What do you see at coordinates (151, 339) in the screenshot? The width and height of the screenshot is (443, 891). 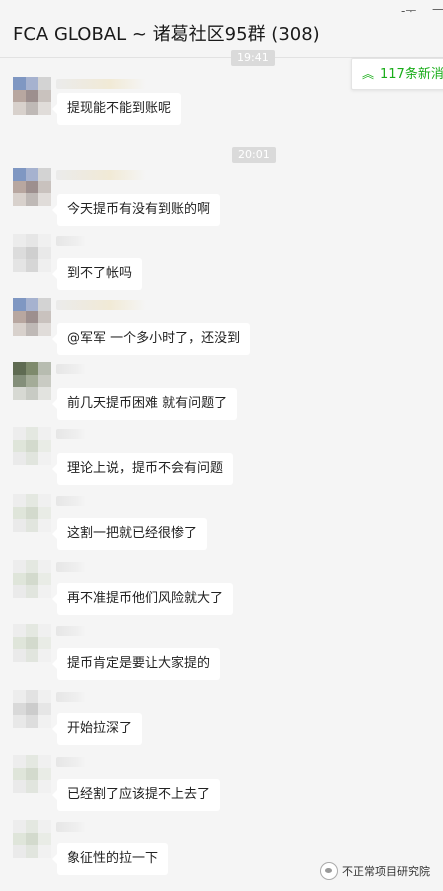 I see `message-bubble: @军军 一个多小时了，还没到` at bounding box center [151, 339].